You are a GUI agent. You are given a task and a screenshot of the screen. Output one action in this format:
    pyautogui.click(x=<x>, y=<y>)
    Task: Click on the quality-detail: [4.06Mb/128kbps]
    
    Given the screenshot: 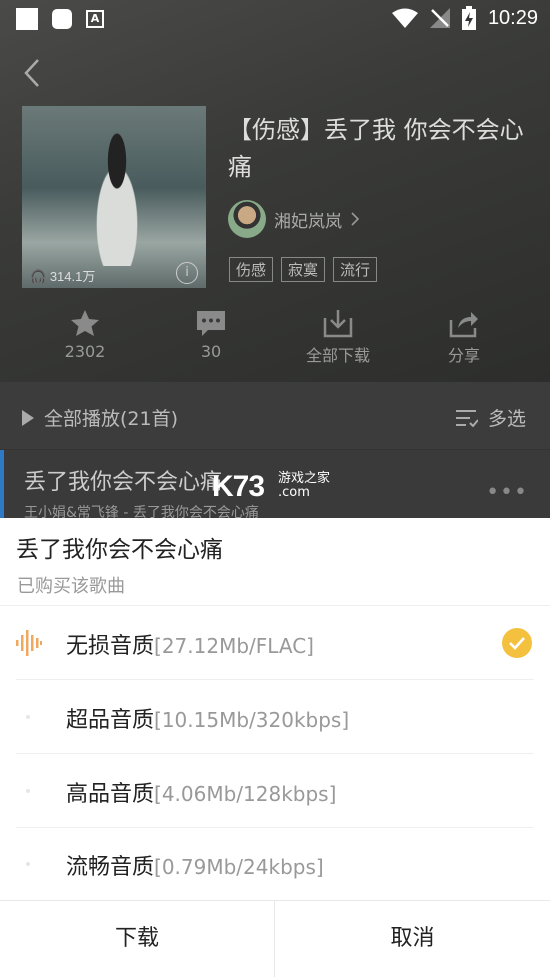 What is the action you would take?
    pyautogui.click(x=245, y=794)
    